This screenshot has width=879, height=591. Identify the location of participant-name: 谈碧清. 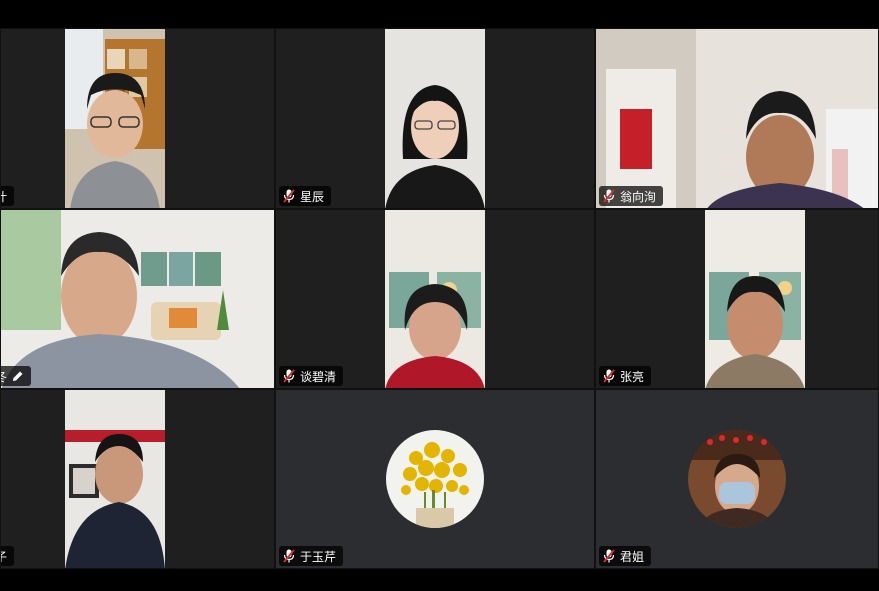
(318, 376).